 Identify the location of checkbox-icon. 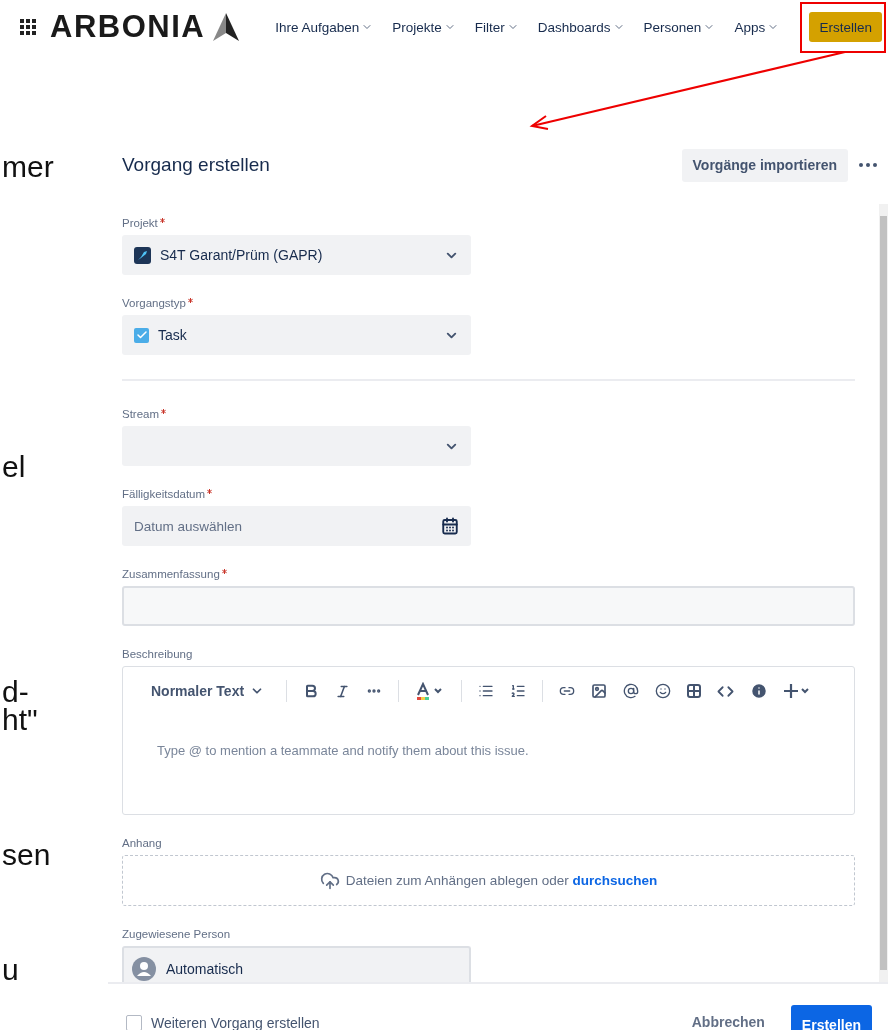
(141, 335).